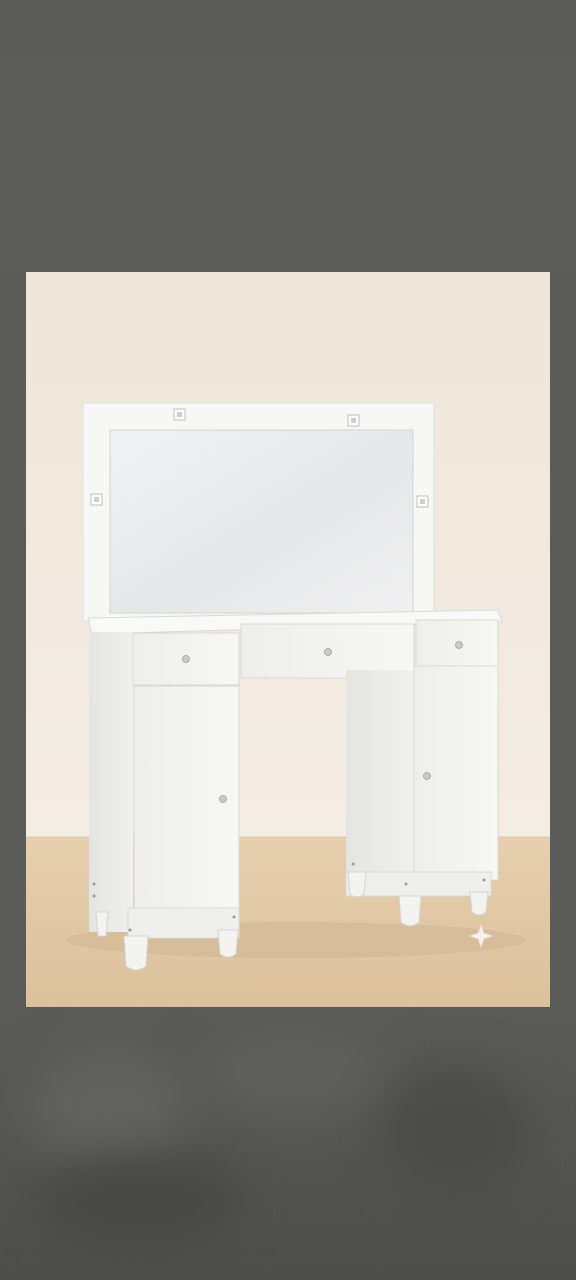 This screenshot has height=1280, width=576. Describe the element at coordinates (261, 521) in the screenshot. I see `mirror-glass` at that location.